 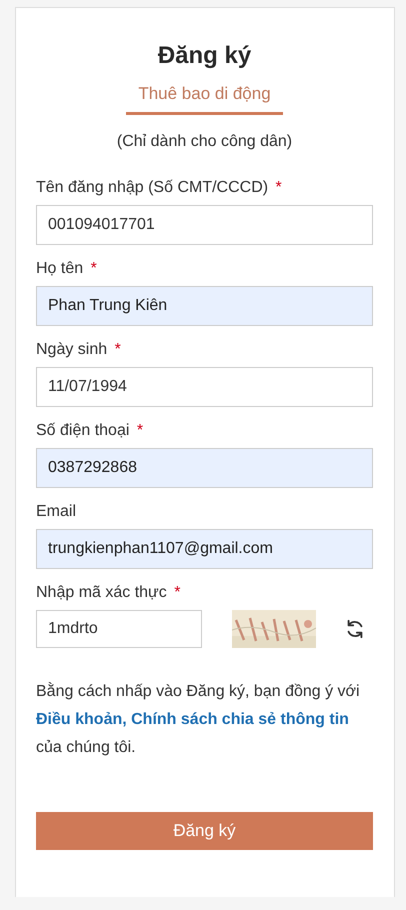 What do you see at coordinates (72, 349) in the screenshot?
I see `field-label: Ngày sinh` at bounding box center [72, 349].